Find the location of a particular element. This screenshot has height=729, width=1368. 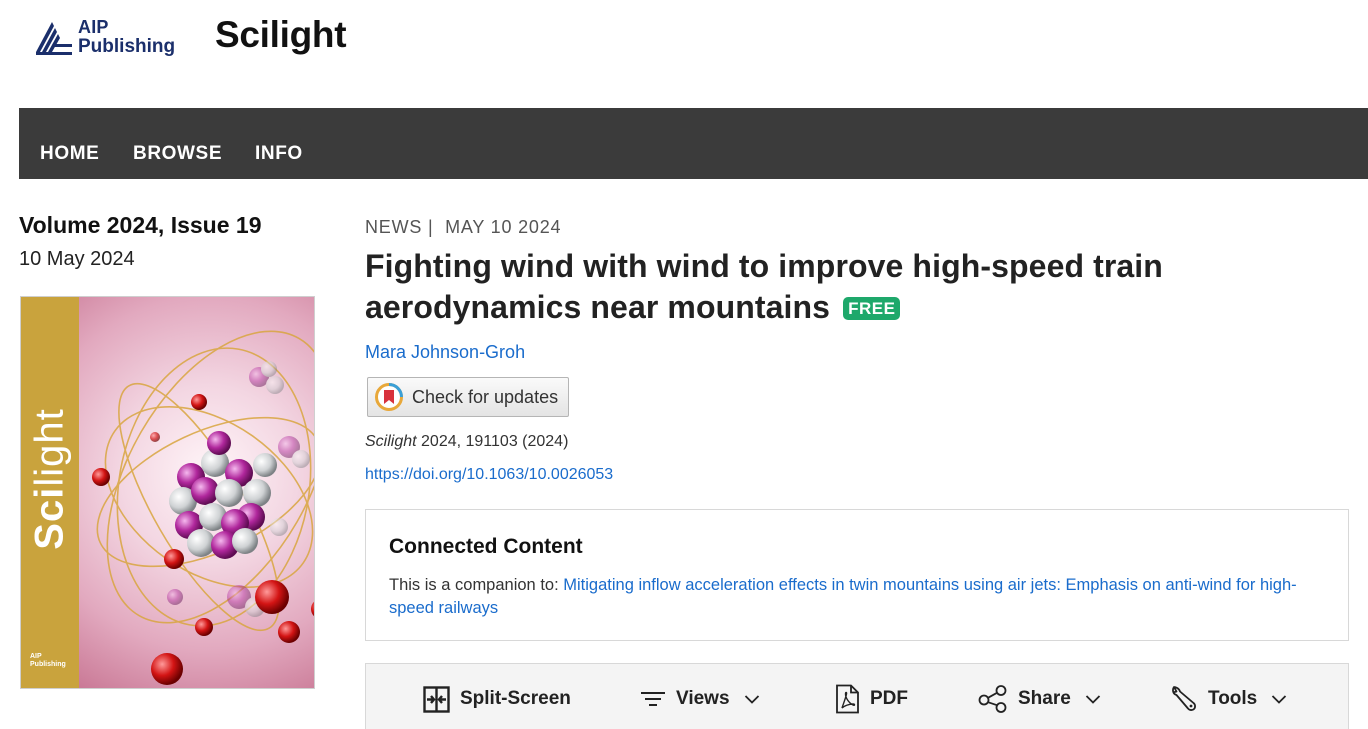

share-icon is located at coordinates (992, 699).